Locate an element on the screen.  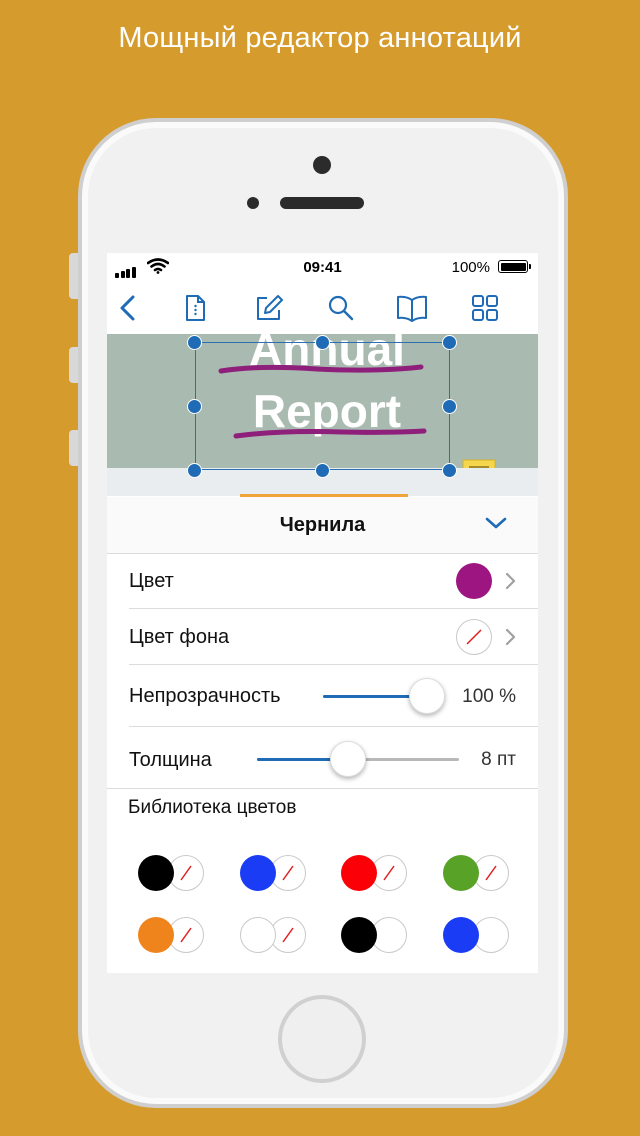
search-icon is located at coordinates (341, 308).